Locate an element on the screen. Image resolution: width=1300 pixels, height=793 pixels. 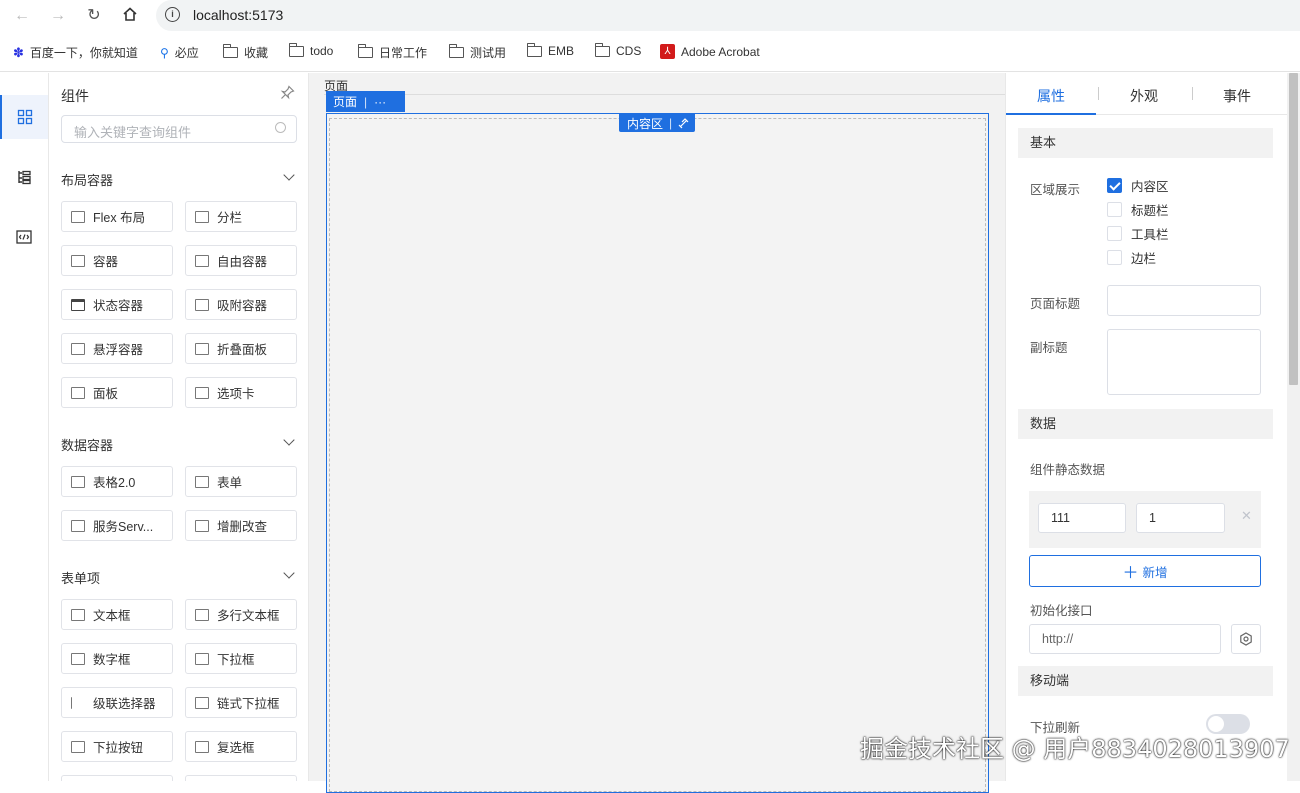
home-icon is located at coordinates (130, 16).